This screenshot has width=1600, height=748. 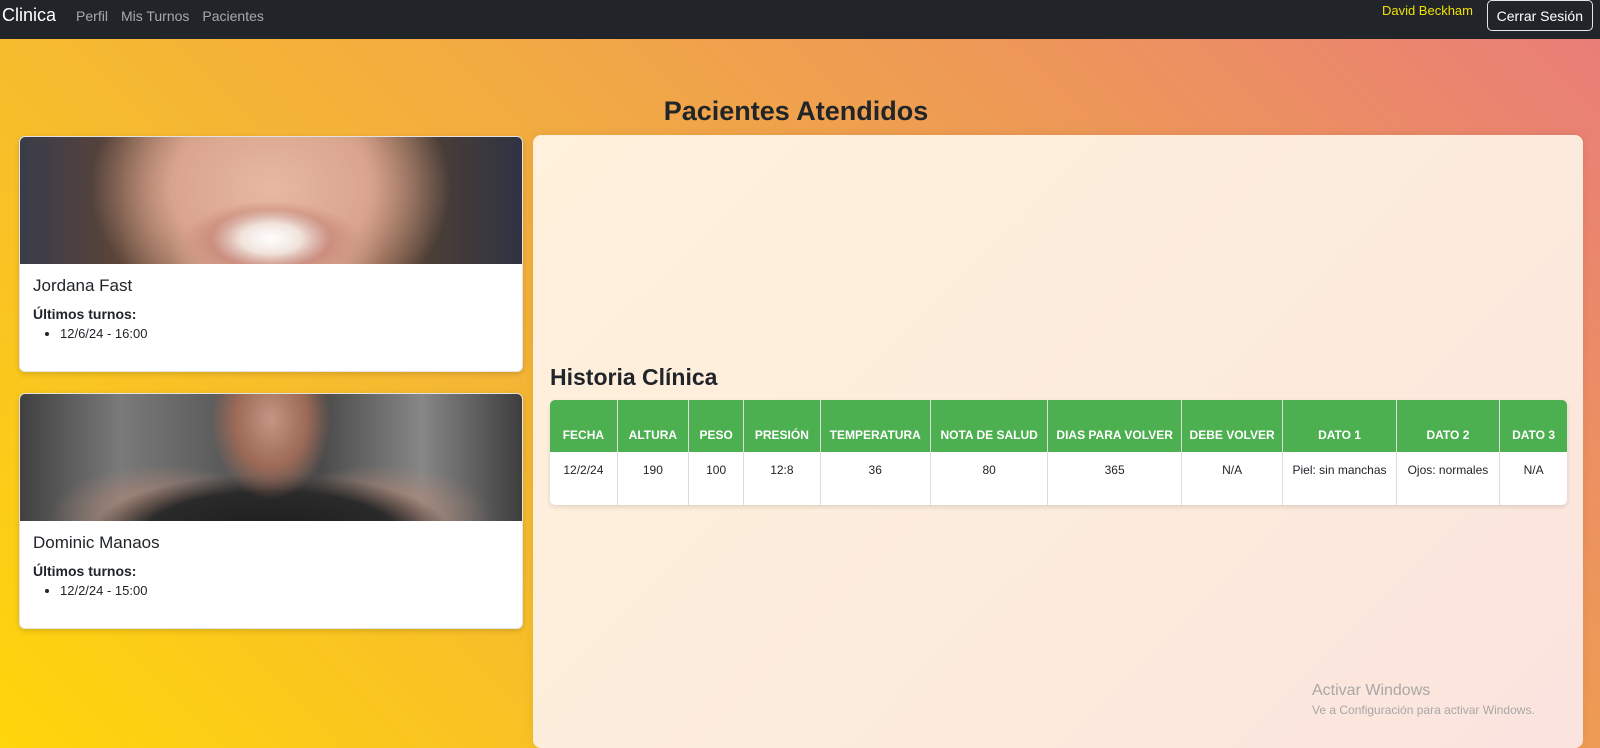 I want to click on col-header-debe-volver: DEBE VOLVER, so click(x=1232, y=426).